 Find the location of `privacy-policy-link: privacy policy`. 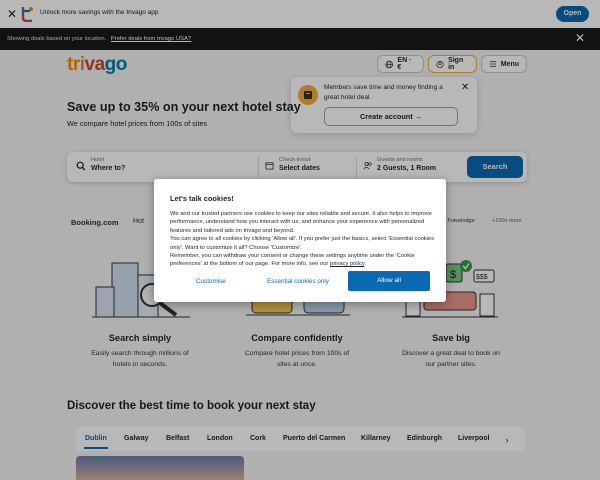

privacy-policy-link: privacy policy is located at coordinates (347, 264).